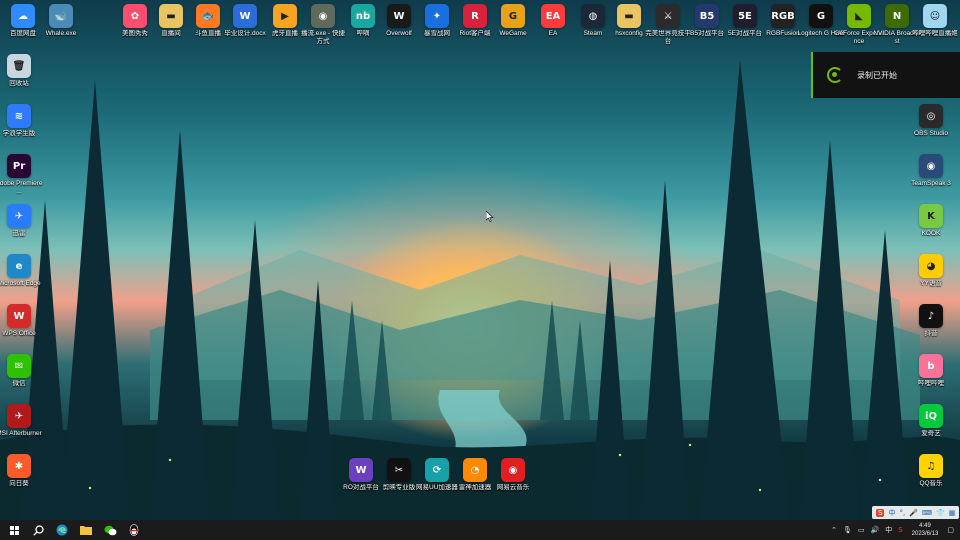 The height and width of the screenshot is (540, 960). I want to click on premiere-icon: Pr, so click(19, 166).